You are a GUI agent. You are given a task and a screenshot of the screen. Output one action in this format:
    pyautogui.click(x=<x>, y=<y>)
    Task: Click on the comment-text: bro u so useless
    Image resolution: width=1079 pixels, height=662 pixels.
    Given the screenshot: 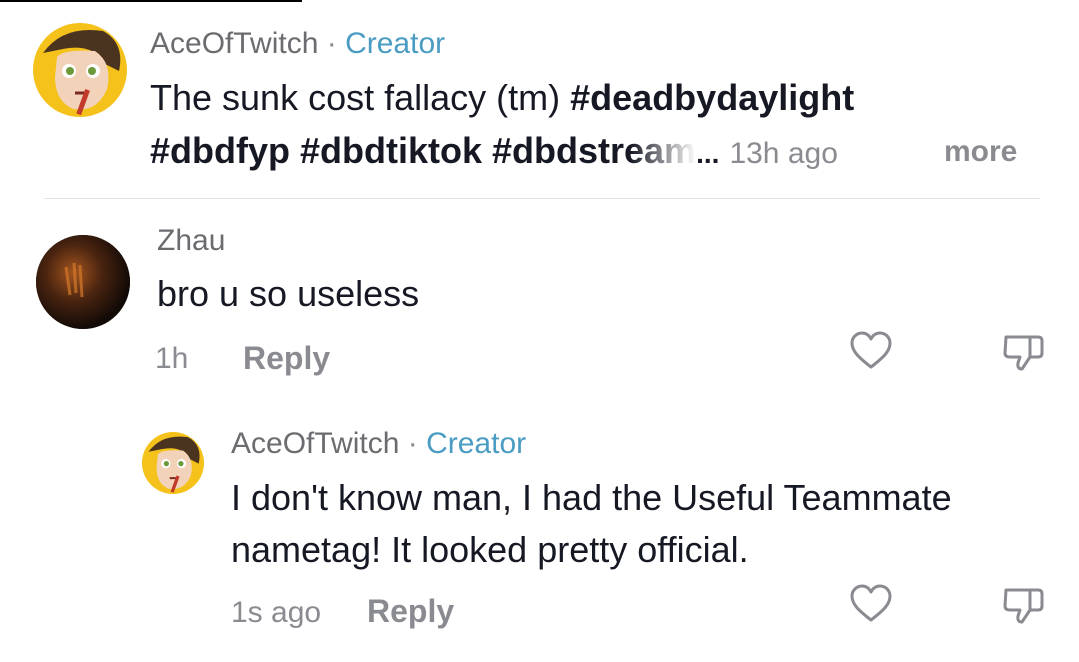 What is the action you would take?
    pyautogui.click(x=288, y=293)
    